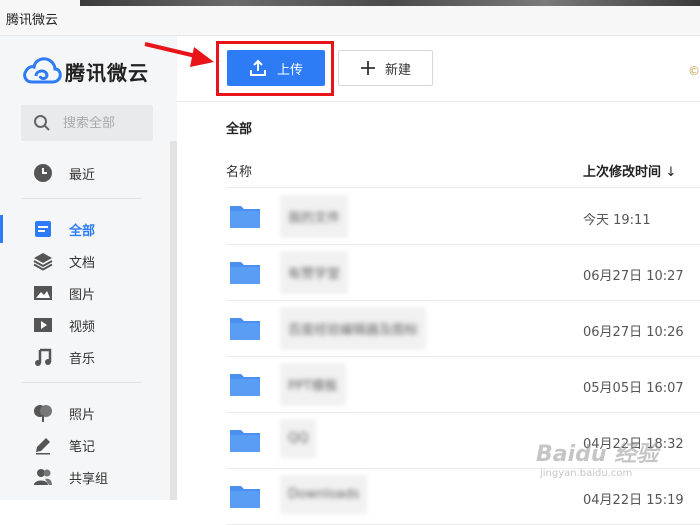 This screenshot has height=525, width=700. Describe the element at coordinates (43, 413) in the screenshot. I see `photo-icon` at that location.